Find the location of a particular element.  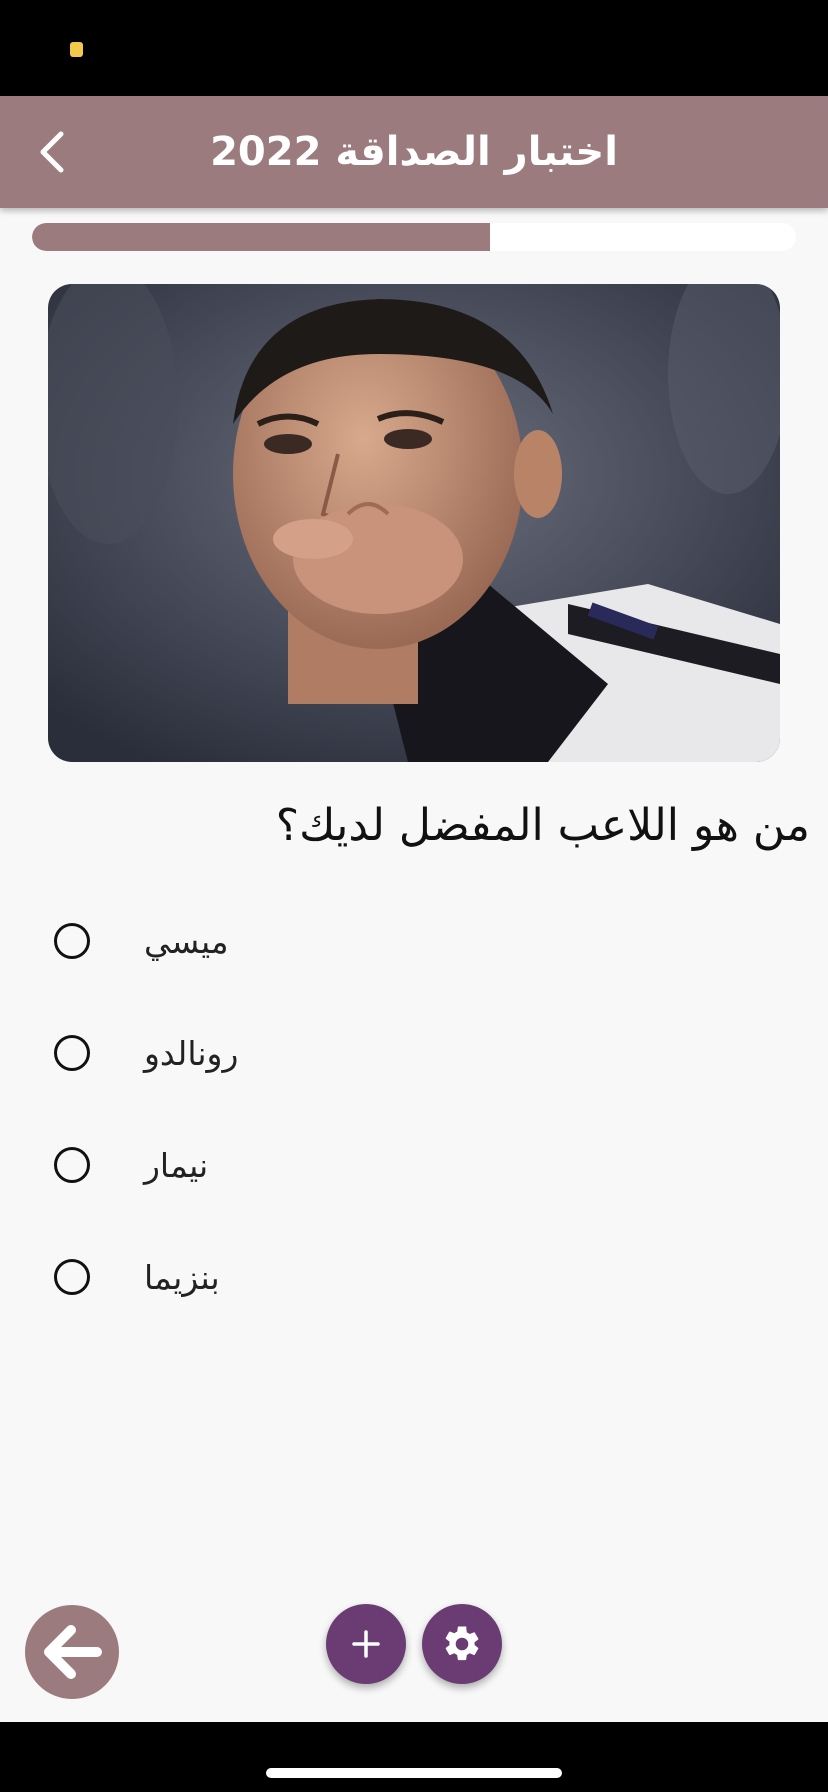

status-bar is located at coordinates (414, 48).